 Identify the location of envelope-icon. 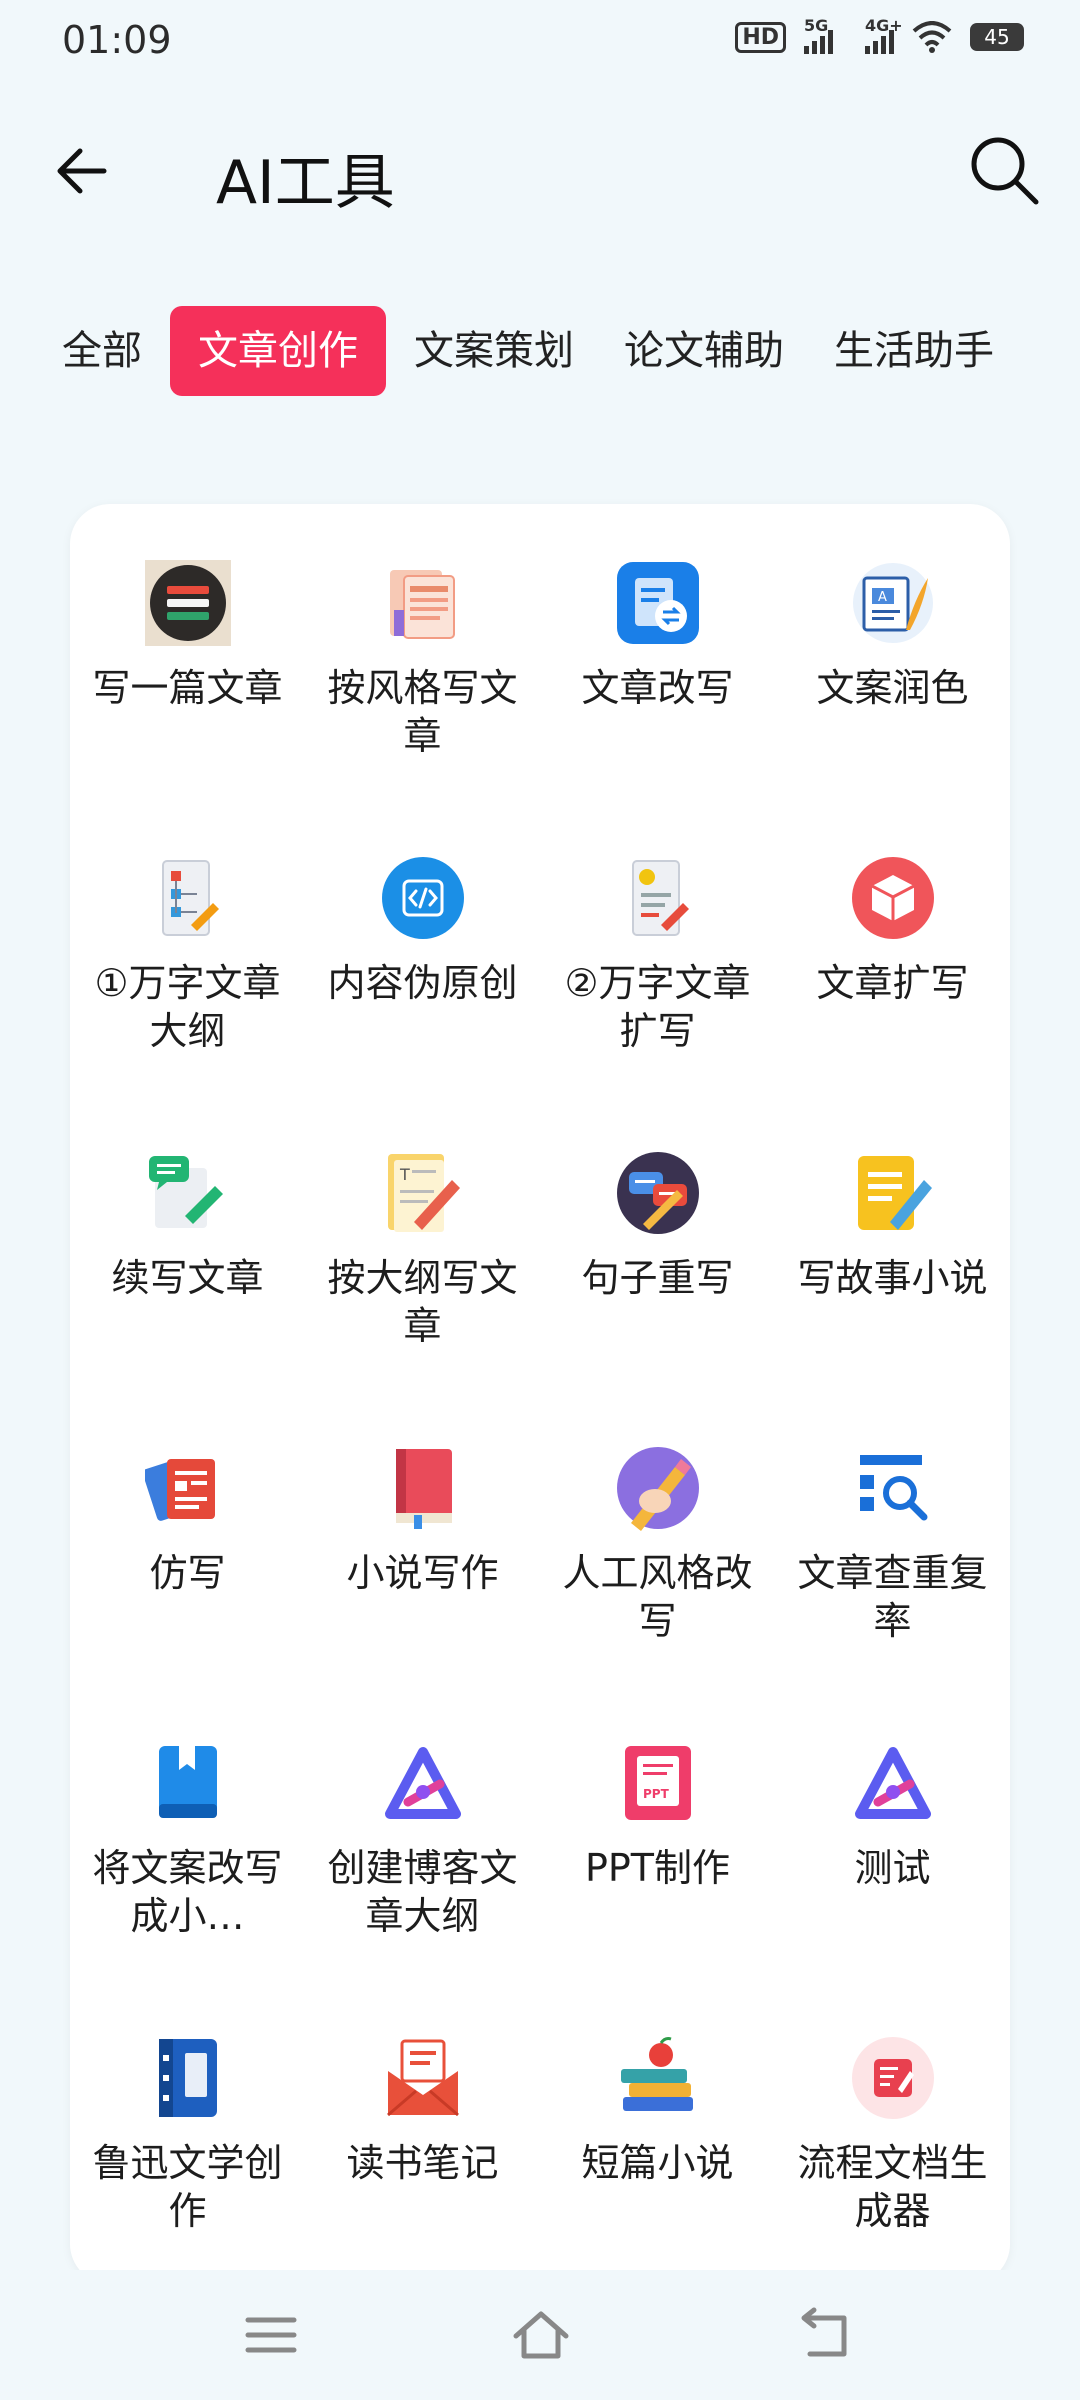
(423, 2078).